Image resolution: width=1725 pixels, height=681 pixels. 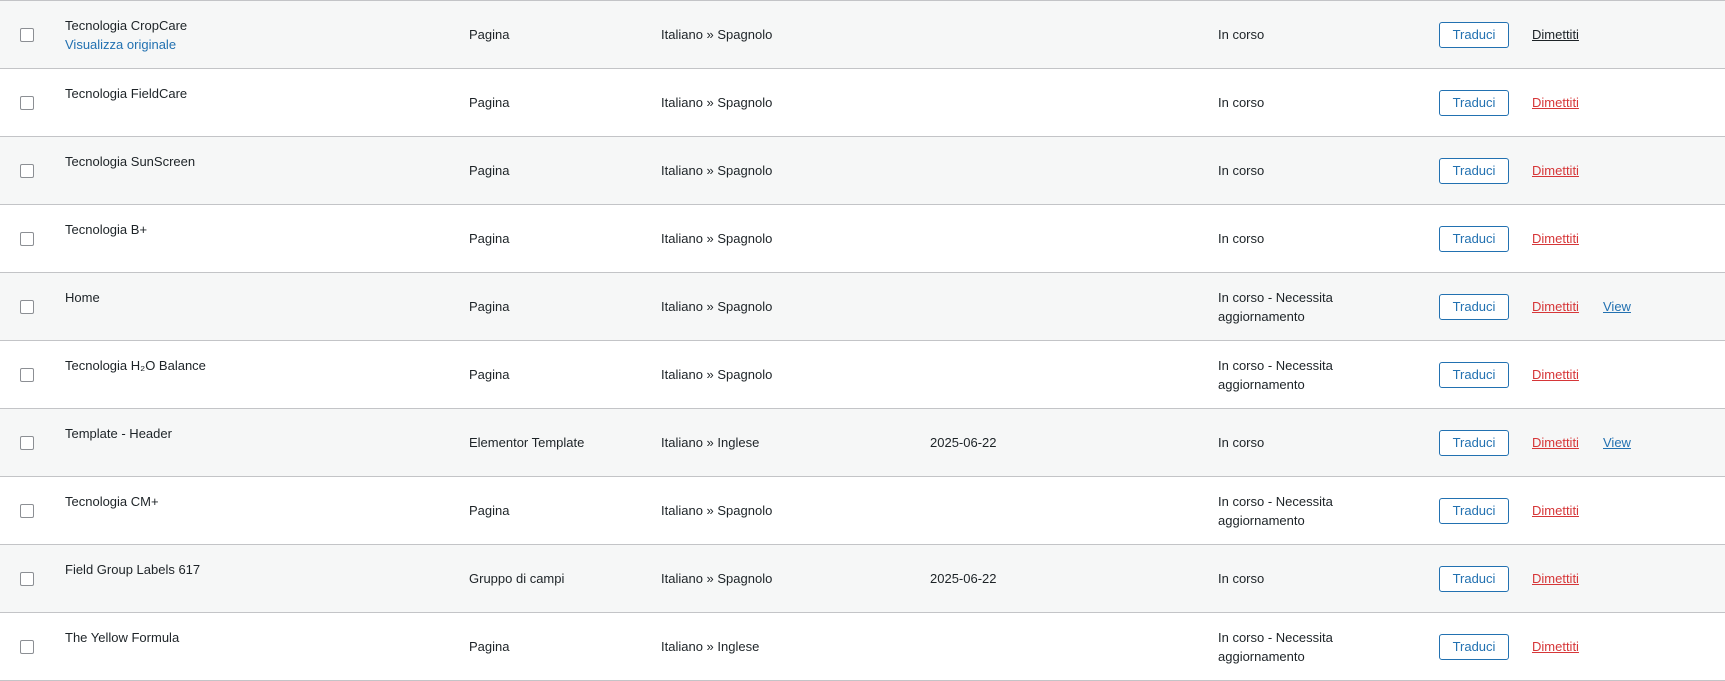 I want to click on title-cell: Home, so click(x=82, y=298).